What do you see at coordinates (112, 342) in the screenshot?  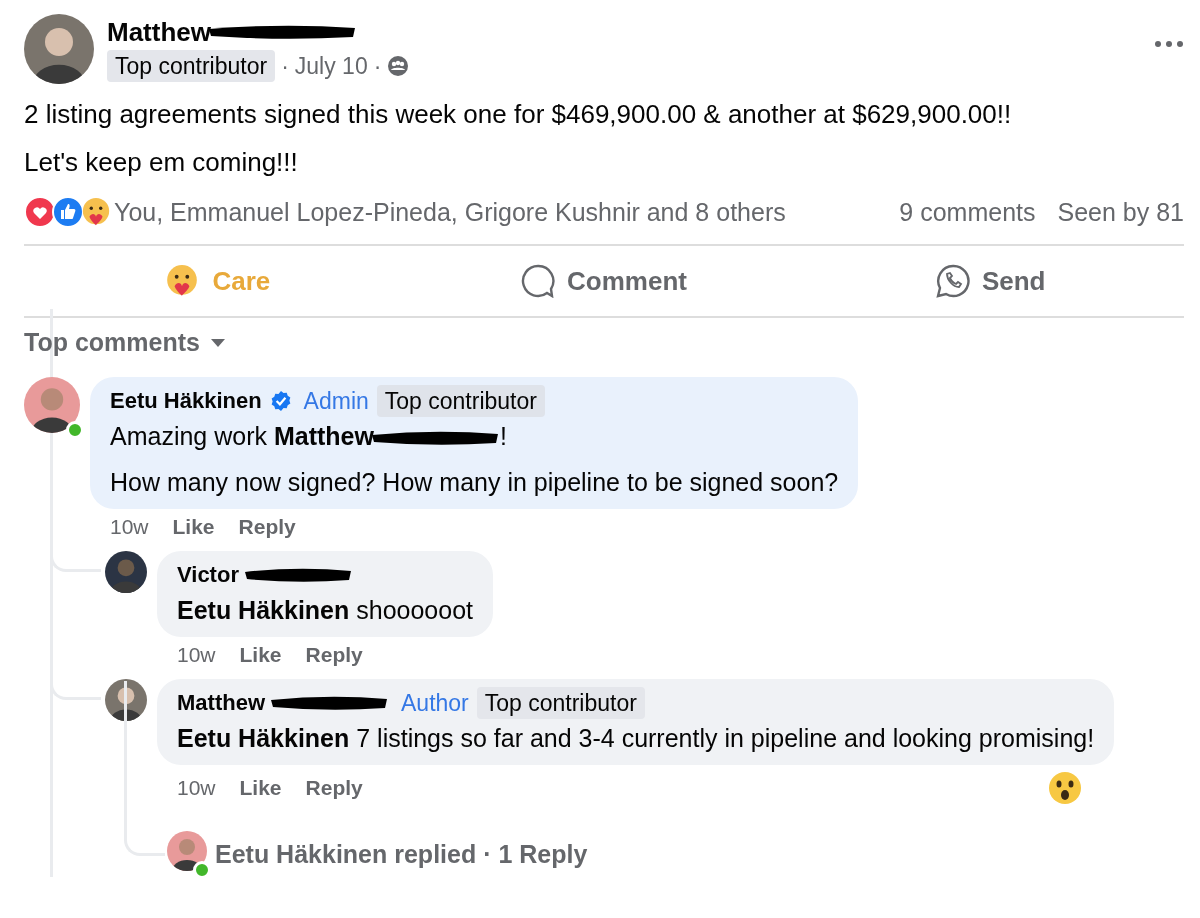 I see `sort-label: Top comments` at bounding box center [112, 342].